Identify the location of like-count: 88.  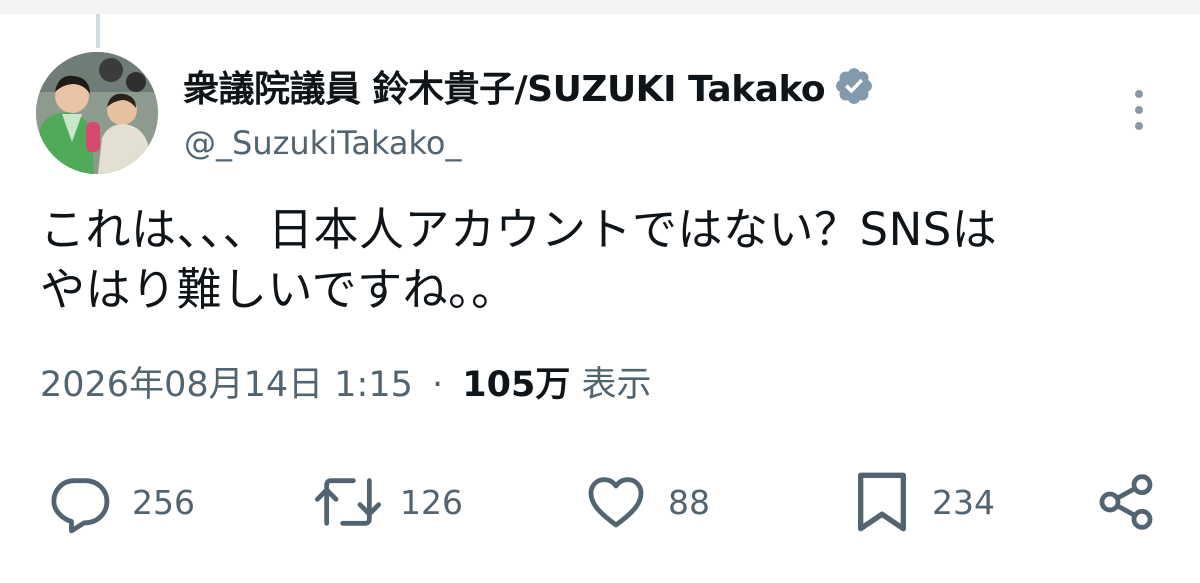
(689, 502).